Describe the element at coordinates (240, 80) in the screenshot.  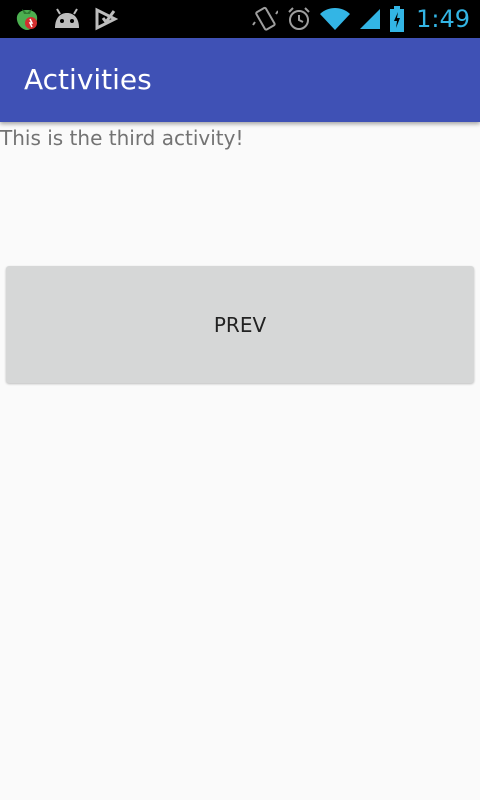
I see `app-bar: Activities` at that location.